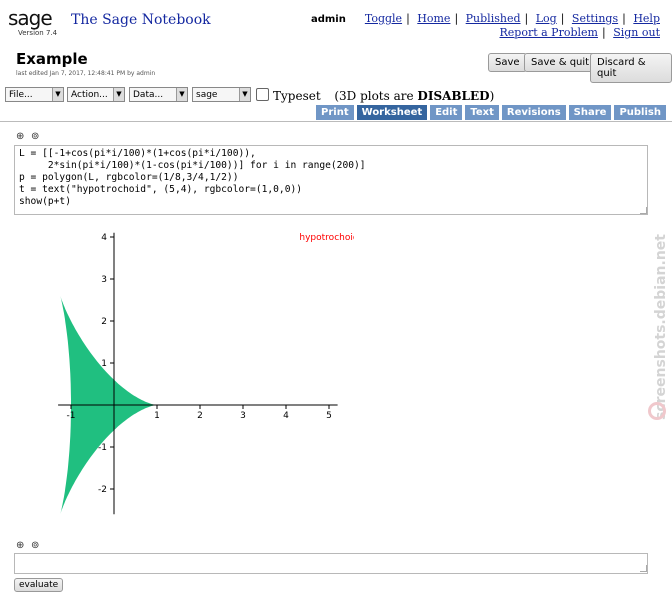 The height and width of the screenshot is (600, 672). Describe the element at coordinates (30, 18) in the screenshot. I see `sage-logo: sage` at that location.